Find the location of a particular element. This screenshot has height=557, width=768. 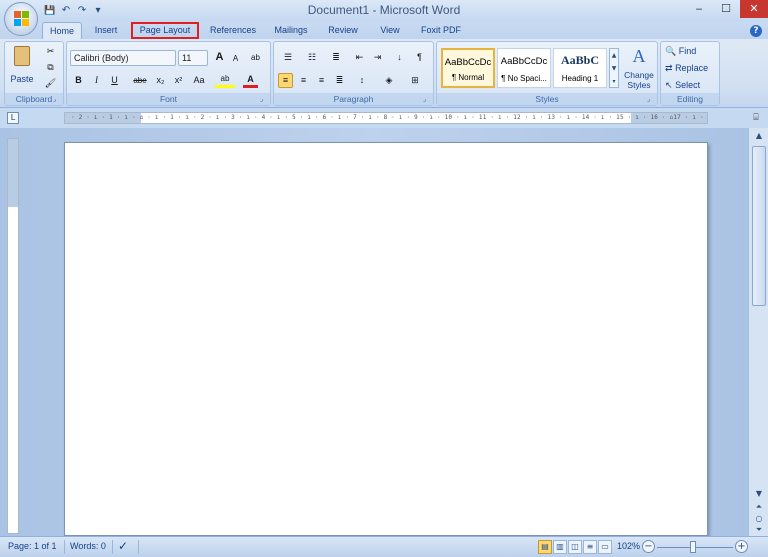

numbering-icon: ☷ is located at coordinates (312, 57).